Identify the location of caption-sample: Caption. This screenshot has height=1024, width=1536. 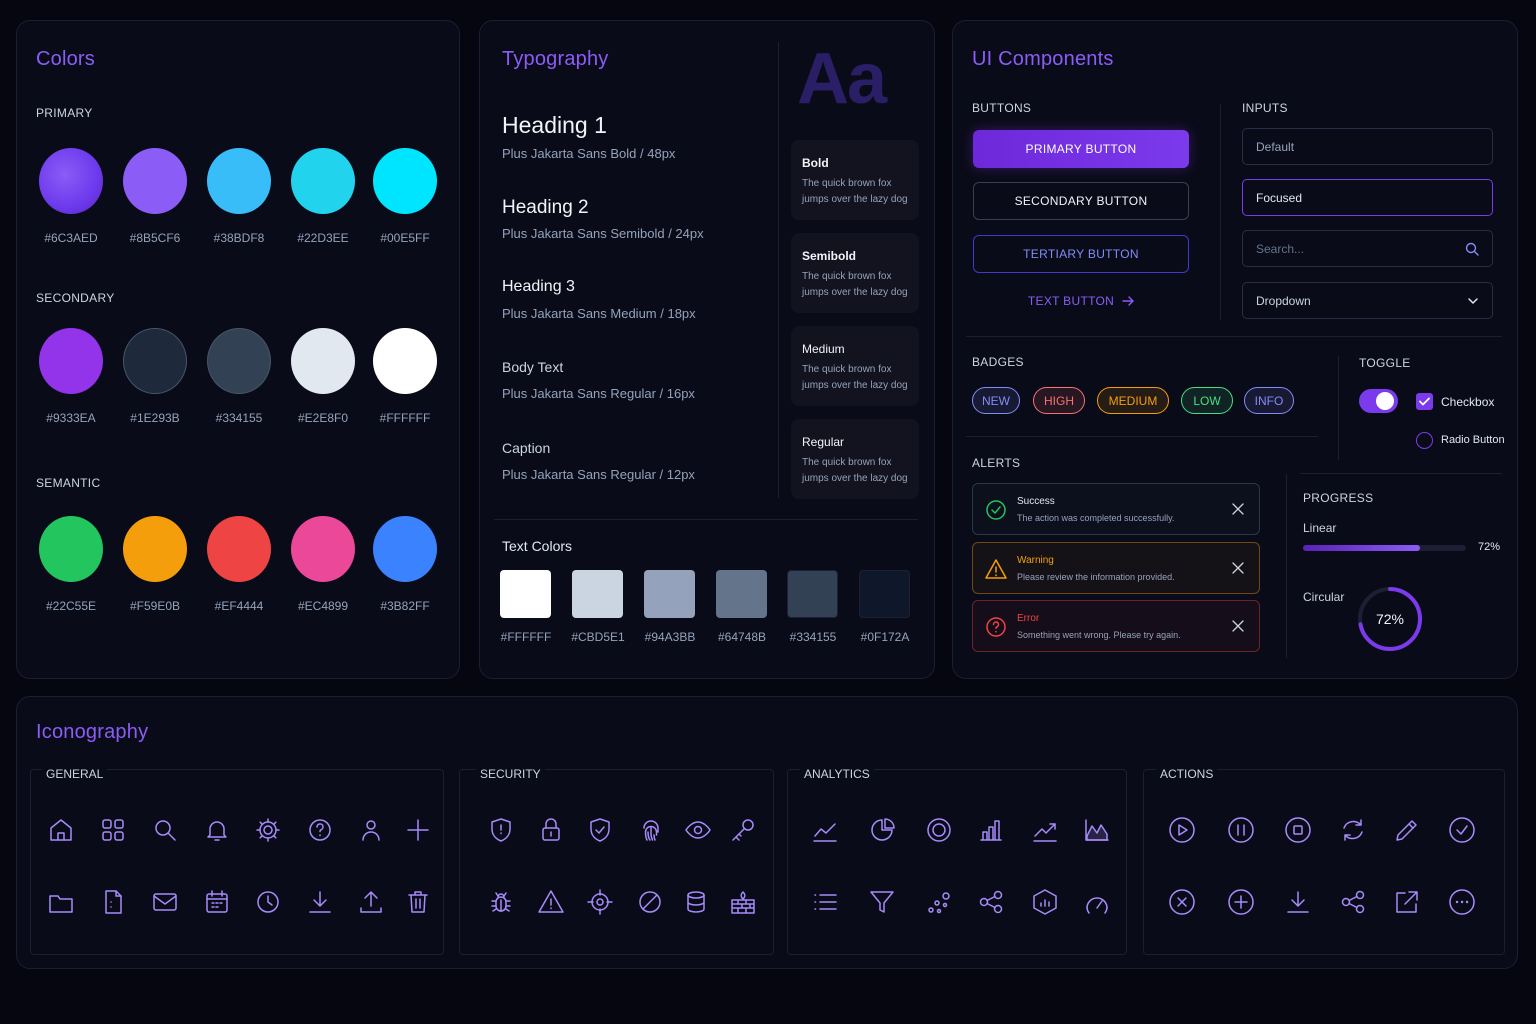
(526, 448).